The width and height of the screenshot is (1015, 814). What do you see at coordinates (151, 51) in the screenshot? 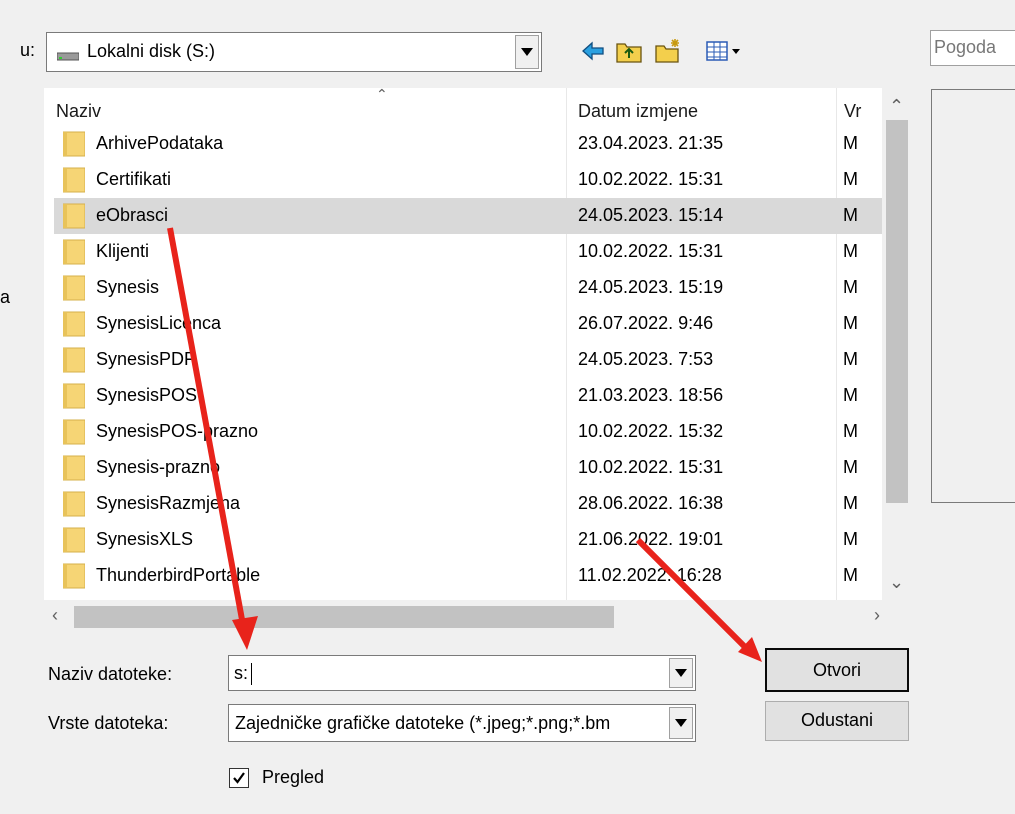
I see `look-in-value: Lokalni disk (S:)` at bounding box center [151, 51].